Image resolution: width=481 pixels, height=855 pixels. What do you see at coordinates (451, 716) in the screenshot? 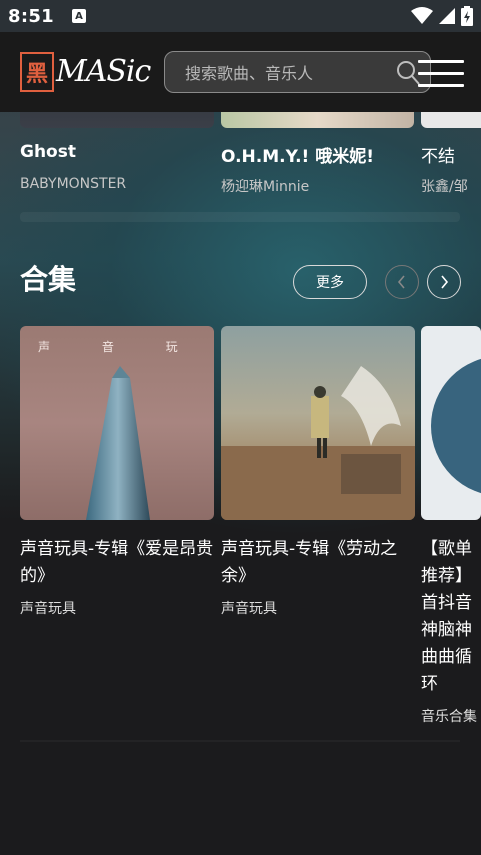
I see `album-artist-3: 音乐合集` at bounding box center [451, 716].